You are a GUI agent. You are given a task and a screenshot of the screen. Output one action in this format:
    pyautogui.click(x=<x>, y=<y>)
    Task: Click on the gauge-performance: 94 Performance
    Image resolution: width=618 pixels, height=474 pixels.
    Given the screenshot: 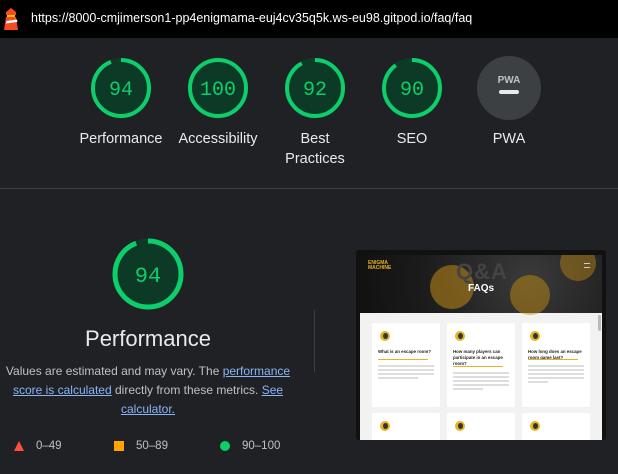 What is the action you would take?
    pyautogui.click(x=121, y=102)
    